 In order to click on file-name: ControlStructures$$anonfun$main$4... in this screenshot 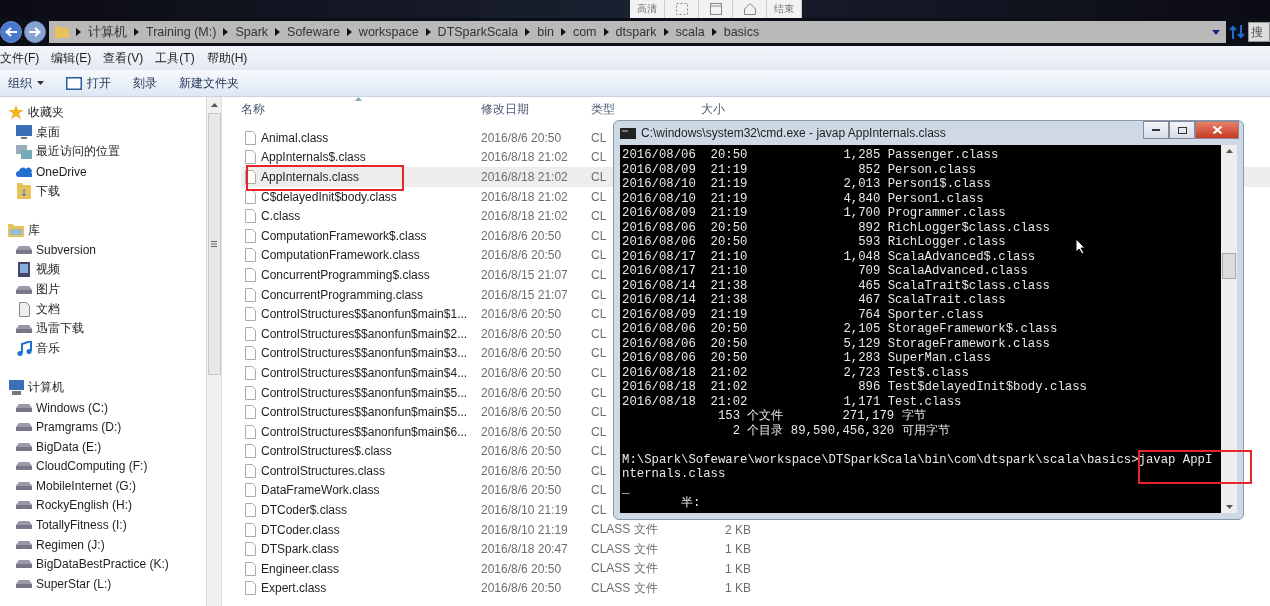, I will do `click(364, 372)`.